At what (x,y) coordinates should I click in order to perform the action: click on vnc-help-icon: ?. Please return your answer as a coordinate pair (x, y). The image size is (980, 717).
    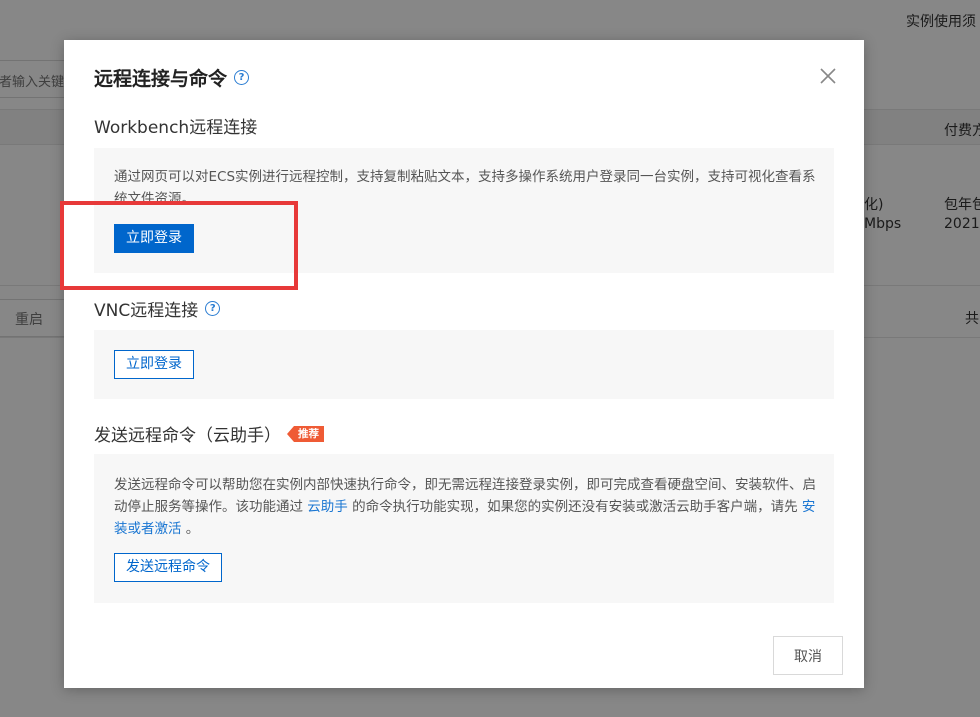
    Looking at the image, I should click on (213, 308).